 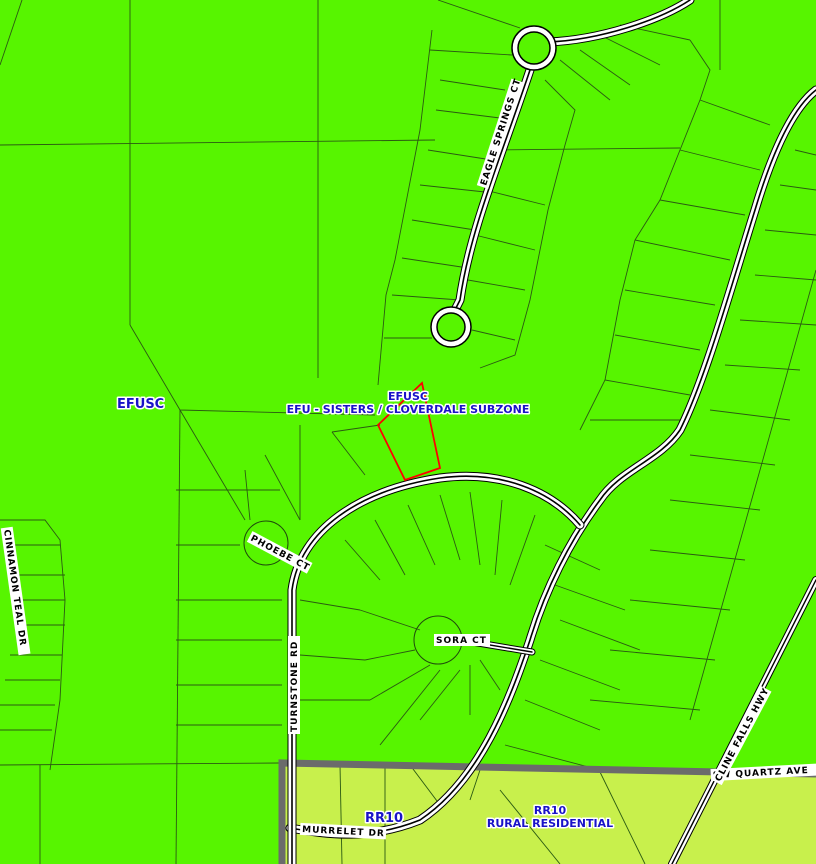 What do you see at coordinates (295, 686) in the screenshot?
I see `street-label-turnstone: TURNSTONE RD` at bounding box center [295, 686].